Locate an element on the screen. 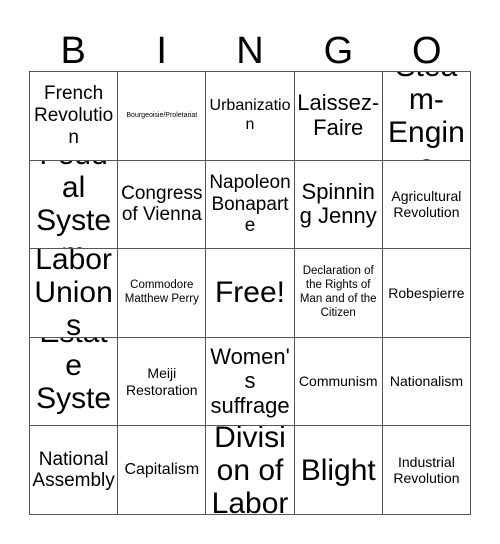  bingo-cell-label: Robespierre is located at coordinates (426, 292).